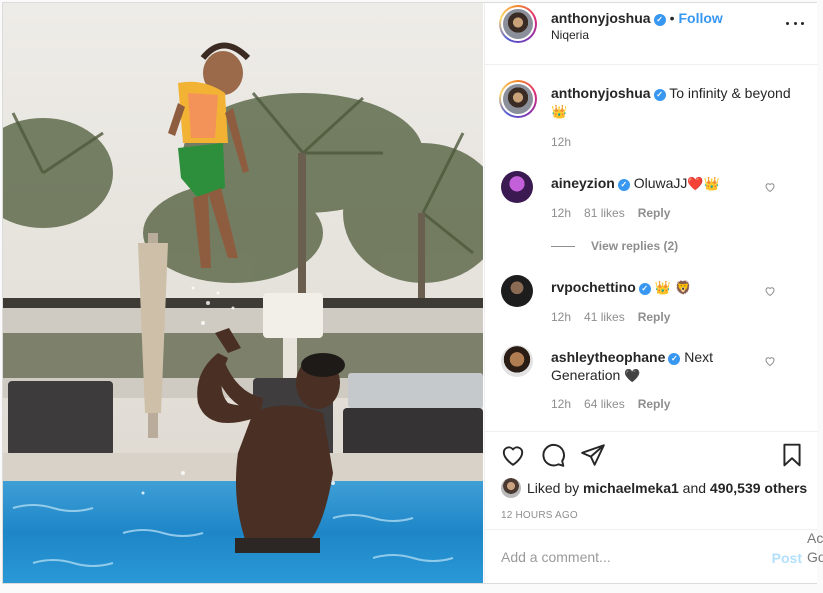 The height and width of the screenshot is (593, 823). What do you see at coordinates (635, 246) in the screenshot?
I see `view-replies-label: View replies (2)` at bounding box center [635, 246].